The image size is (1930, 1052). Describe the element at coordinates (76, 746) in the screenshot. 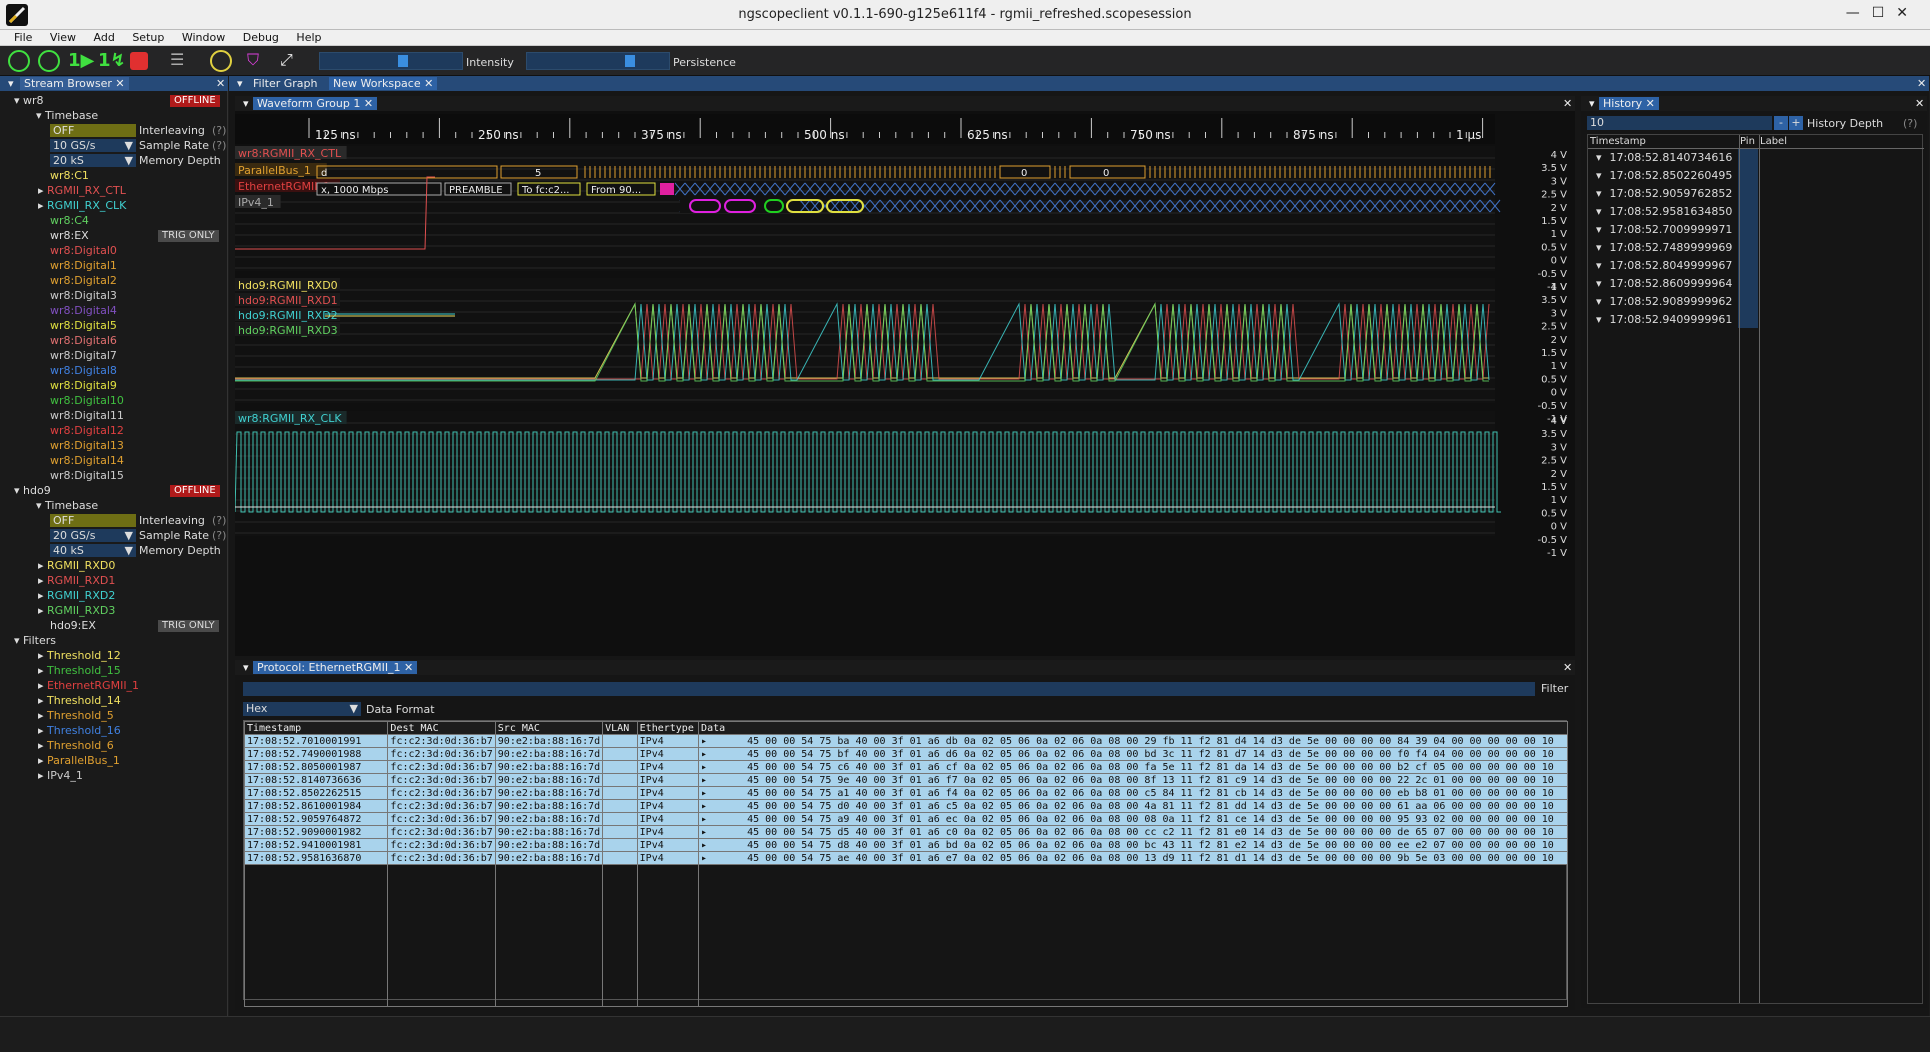

I see `filter-item: ▸ Threshold_6` at that location.